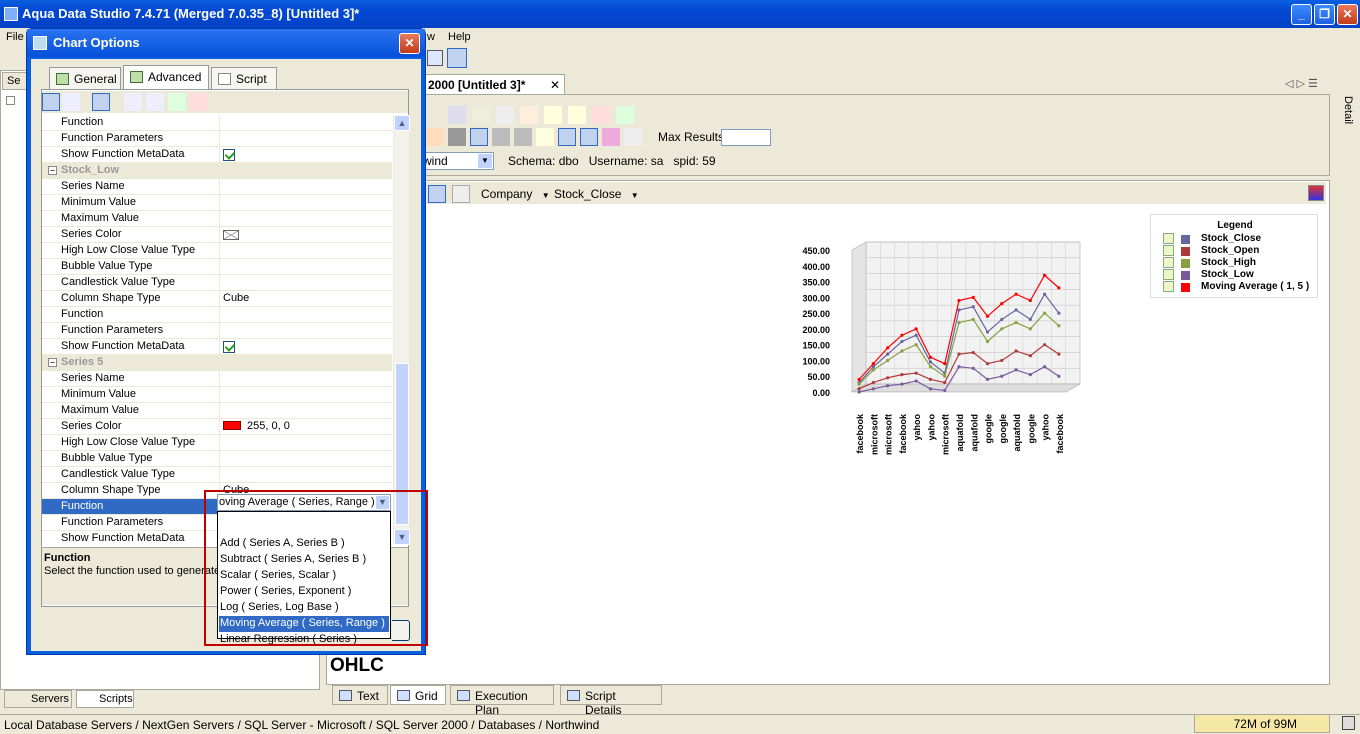  I want to click on toolbar-table-icon, so click(457, 58).